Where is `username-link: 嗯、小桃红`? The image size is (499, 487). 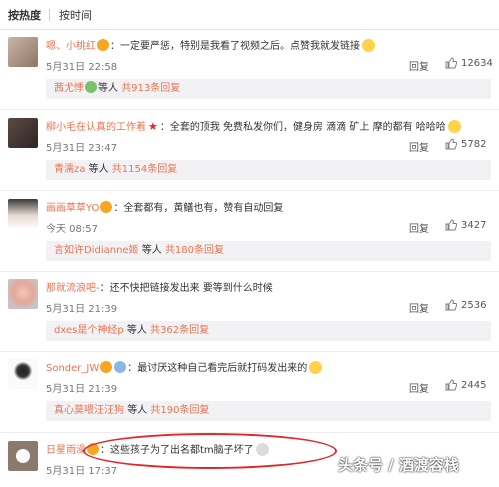
username-link: 嗯、小桃红 is located at coordinates (71, 46).